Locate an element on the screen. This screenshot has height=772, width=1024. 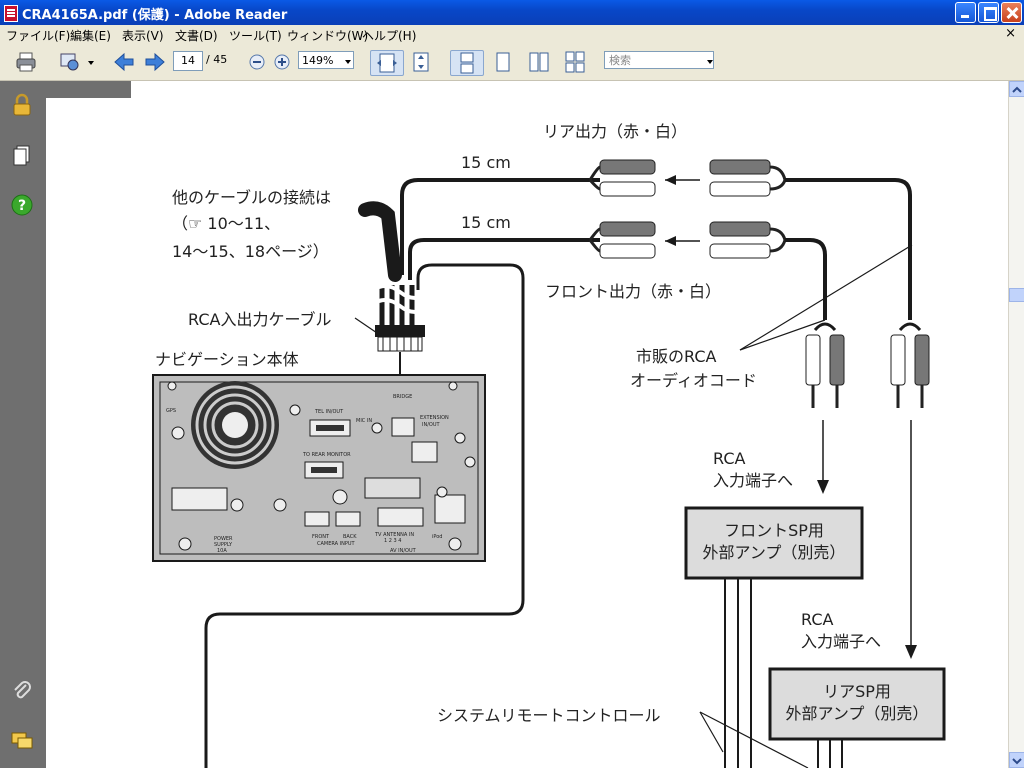
chevron-up-icon is located at coordinates (1017, 89).